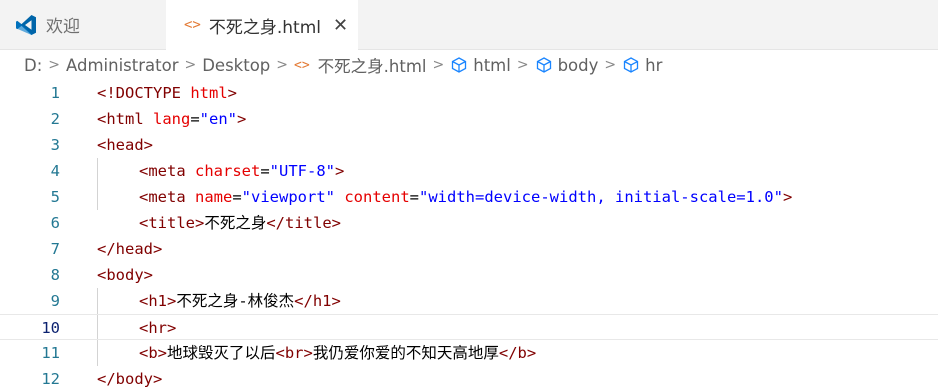  Describe the element at coordinates (218, 119) in the screenshot. I see `code-token: "en"` at that location.